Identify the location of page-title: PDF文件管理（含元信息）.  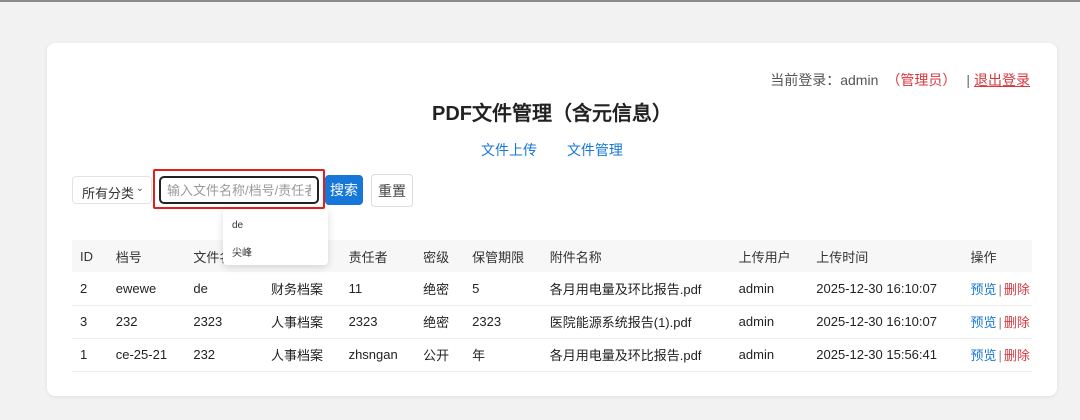
(552, 114).